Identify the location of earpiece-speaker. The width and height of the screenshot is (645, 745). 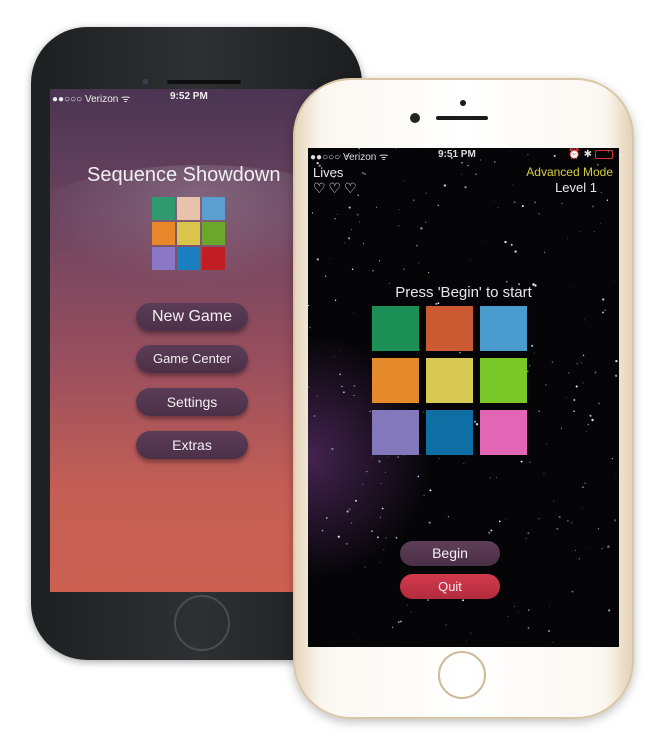
(462, 118).